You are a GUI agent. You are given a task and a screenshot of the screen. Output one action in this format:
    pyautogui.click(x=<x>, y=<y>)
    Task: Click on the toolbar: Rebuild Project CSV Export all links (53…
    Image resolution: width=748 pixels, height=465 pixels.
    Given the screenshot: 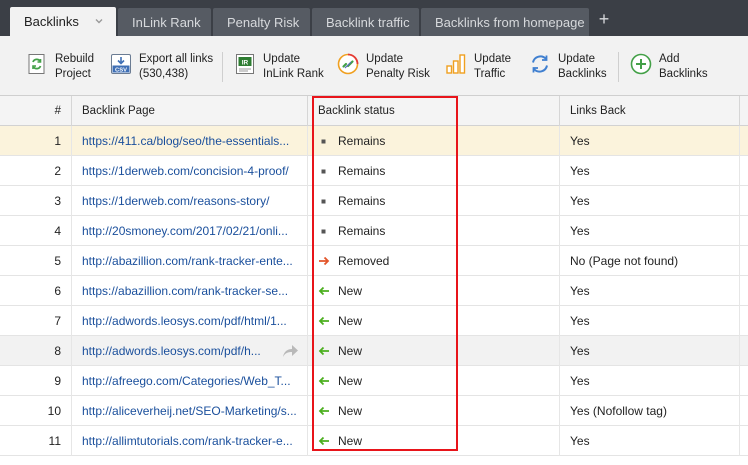 What is the action you would take?
    pyautogui.click(x=374, y=66)
    